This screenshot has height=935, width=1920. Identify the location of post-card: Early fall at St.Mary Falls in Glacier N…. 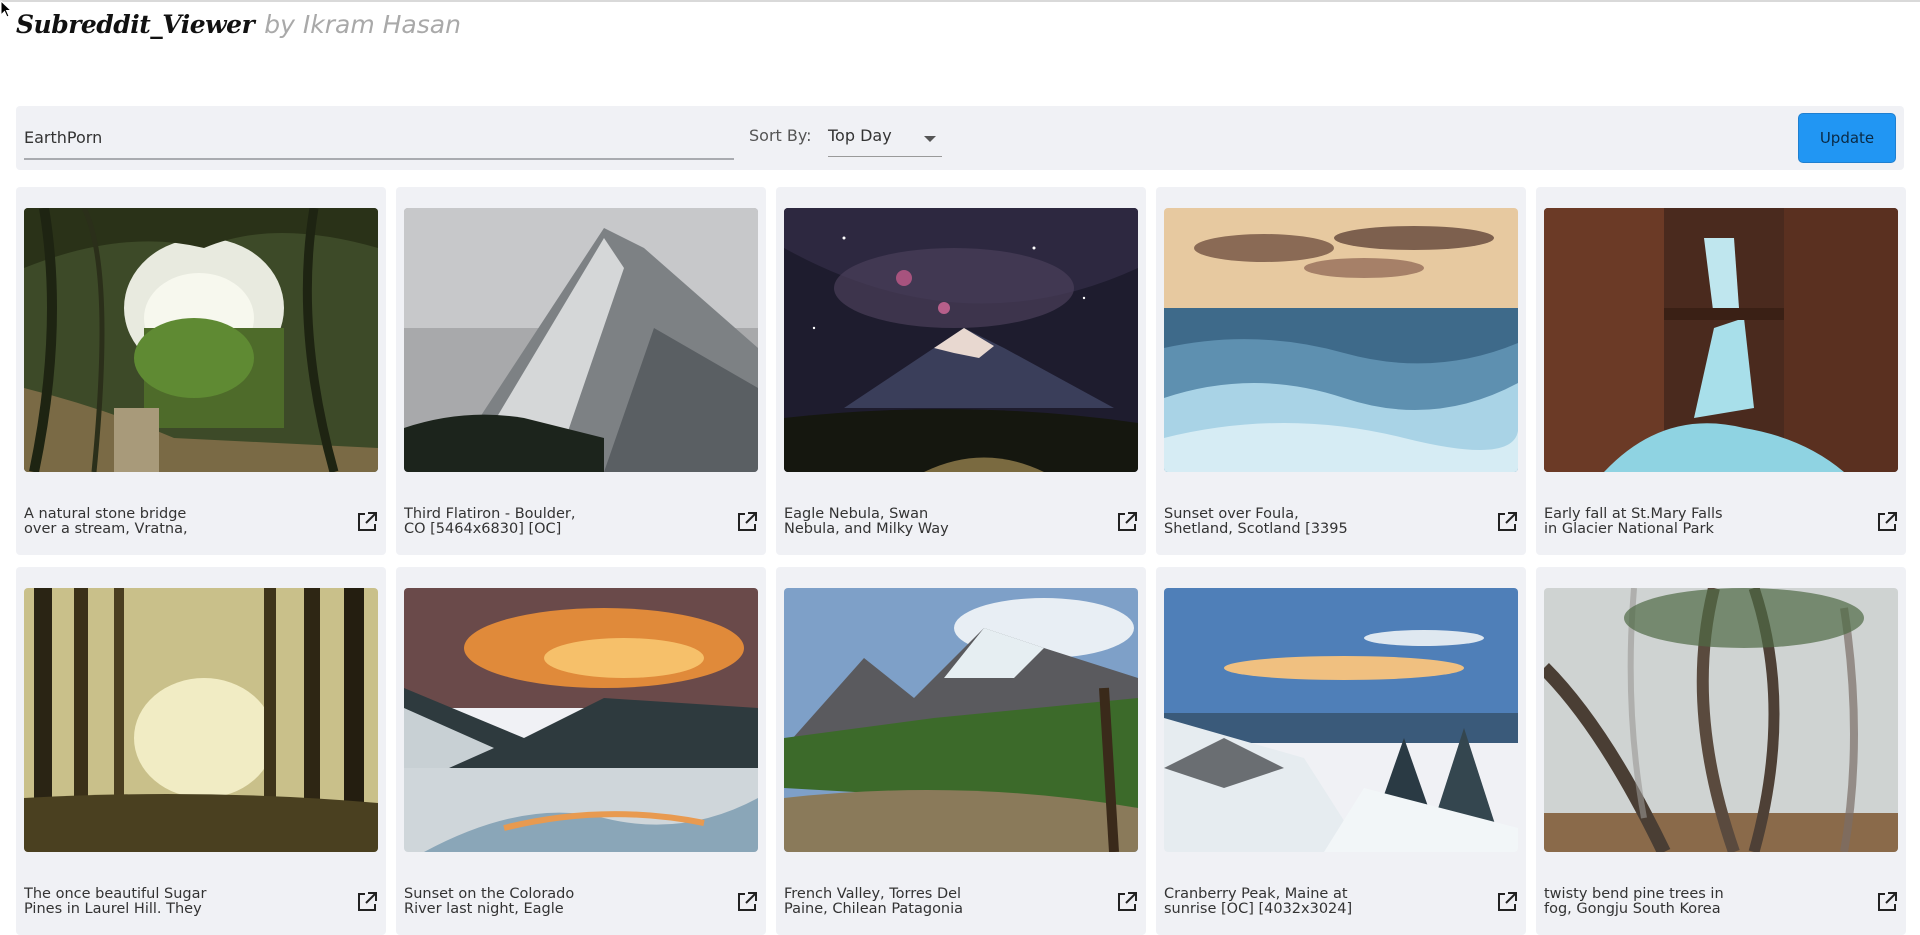
(1721, 371).